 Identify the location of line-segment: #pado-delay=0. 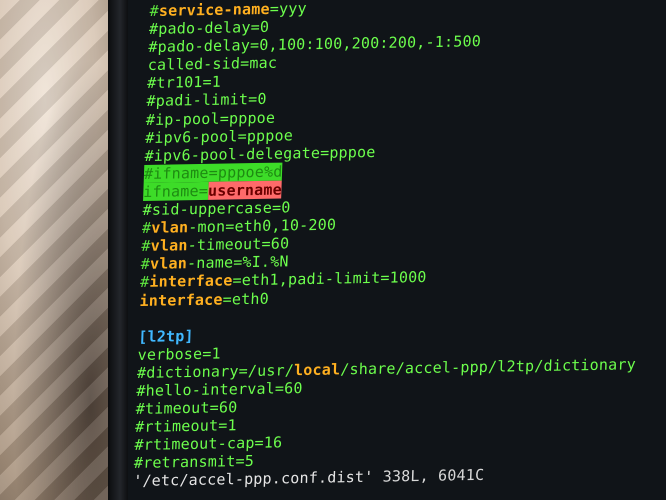
(209, 28).